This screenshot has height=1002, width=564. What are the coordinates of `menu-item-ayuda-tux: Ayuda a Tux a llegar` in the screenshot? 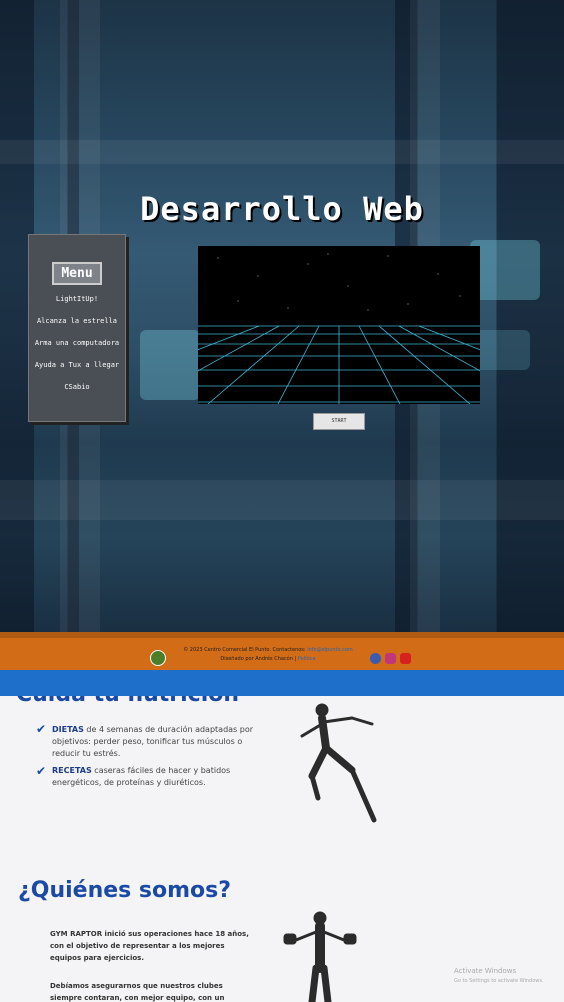 It's located at (77, 365).